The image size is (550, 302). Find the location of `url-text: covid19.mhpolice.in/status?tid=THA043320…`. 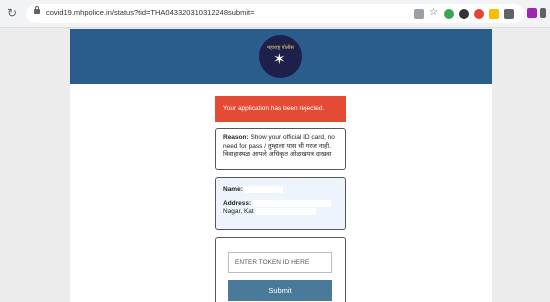

url-text: covid19.mhpolice.in/status?tid=THA043320… is located at coordinates (150, 12).